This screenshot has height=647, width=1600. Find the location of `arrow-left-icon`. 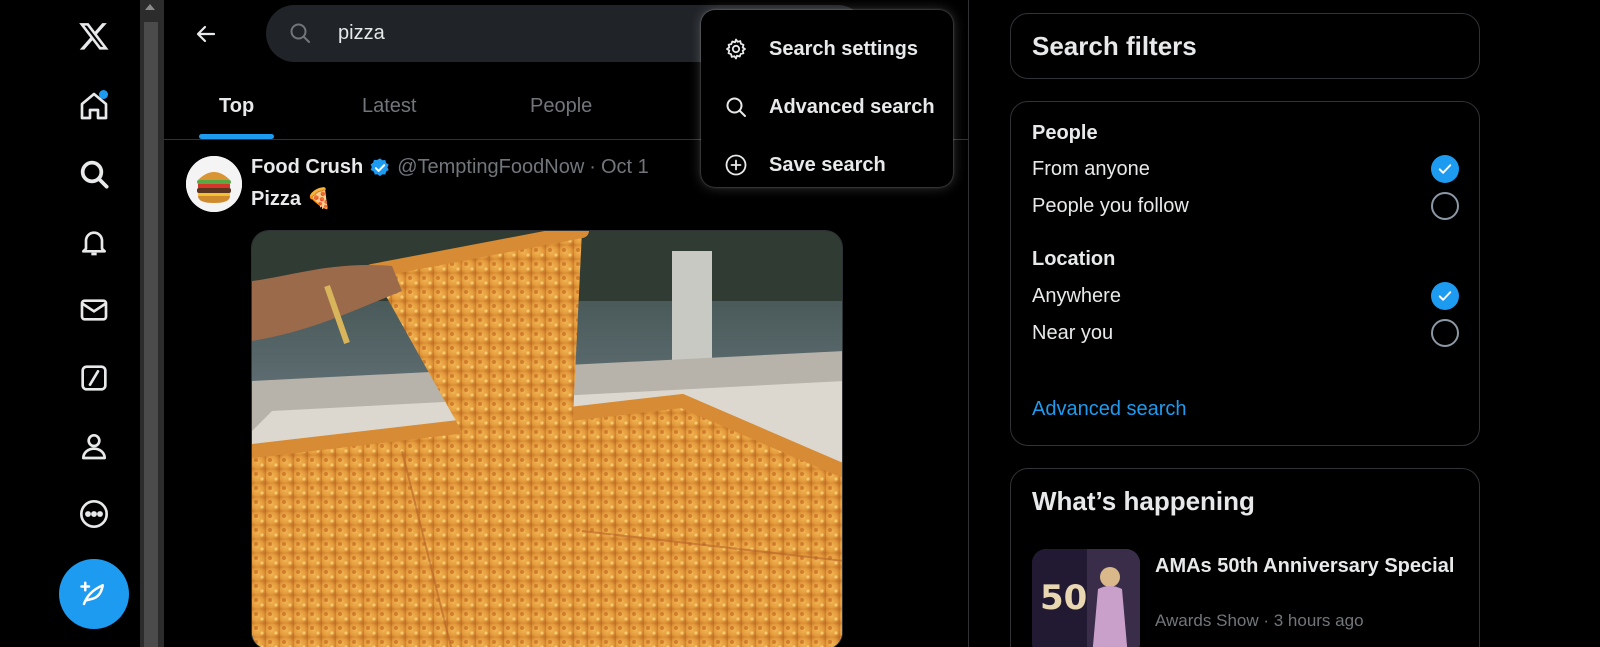

arrow-left-icon is located at coordinates (206, 34).